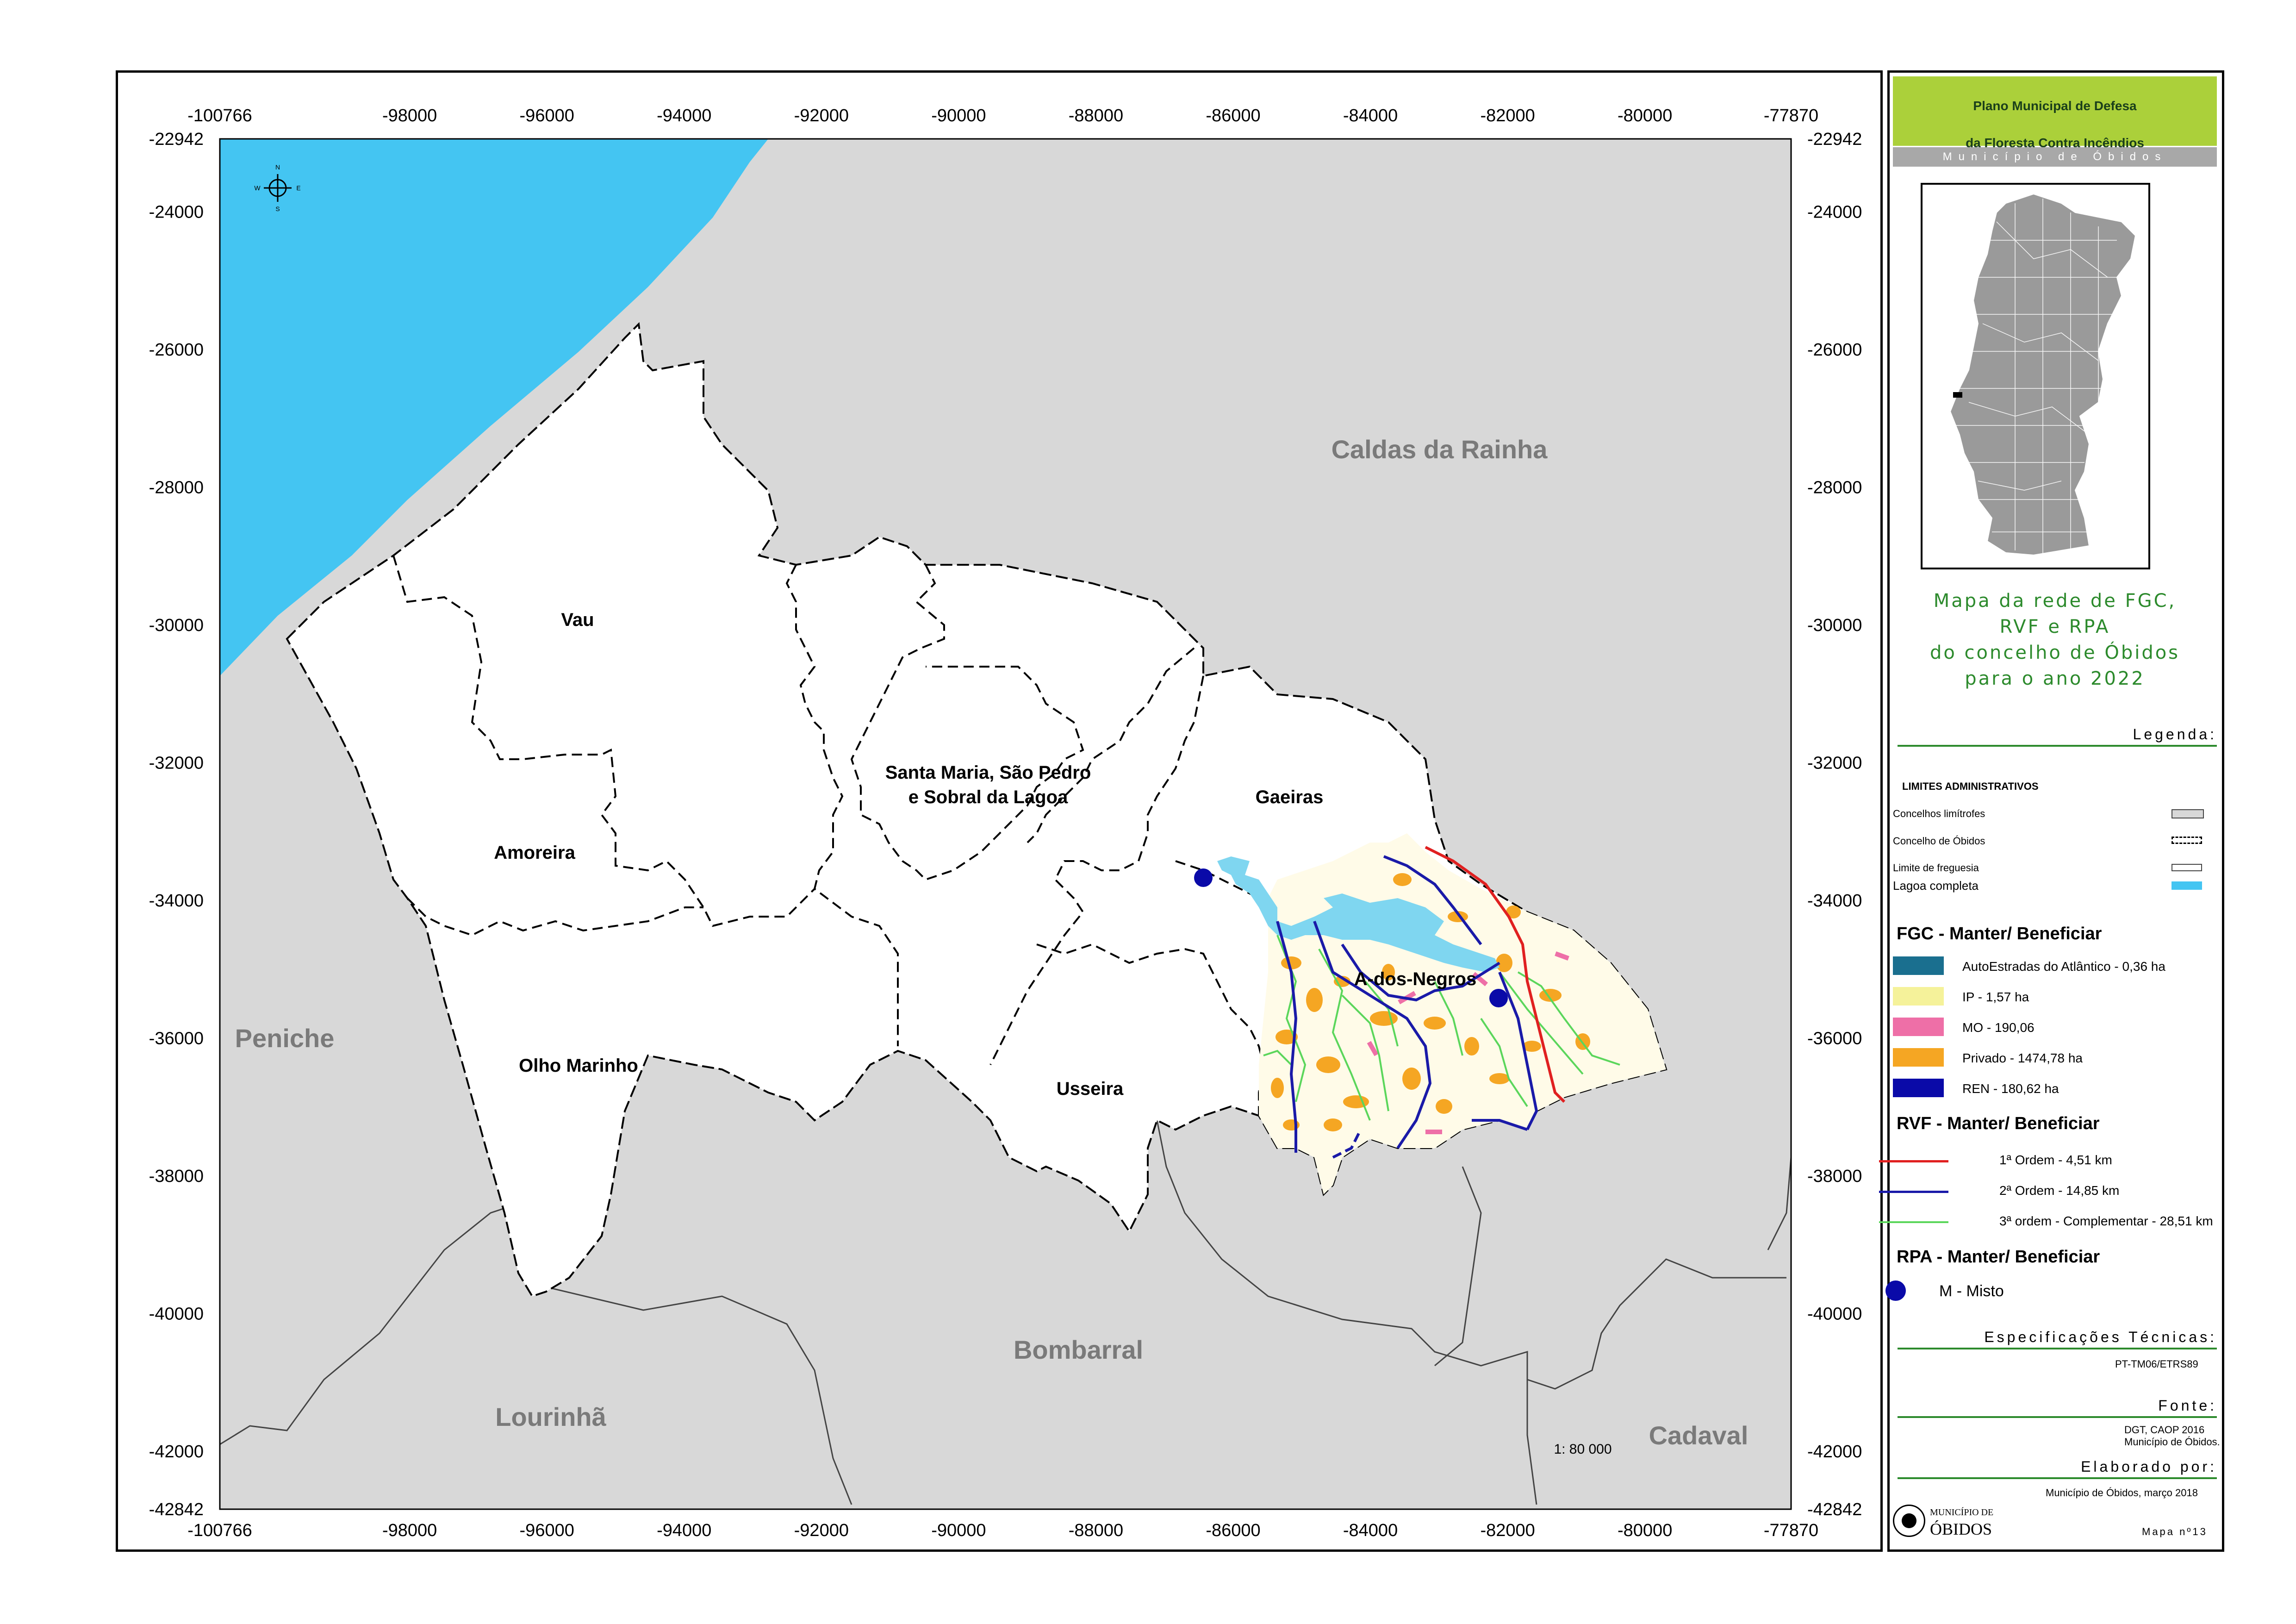  What do you see at coordinates (2057, 1468) in the screenshot?
I see `elab-heading: Elaborado por:` at bounding box center [2057, 1468].